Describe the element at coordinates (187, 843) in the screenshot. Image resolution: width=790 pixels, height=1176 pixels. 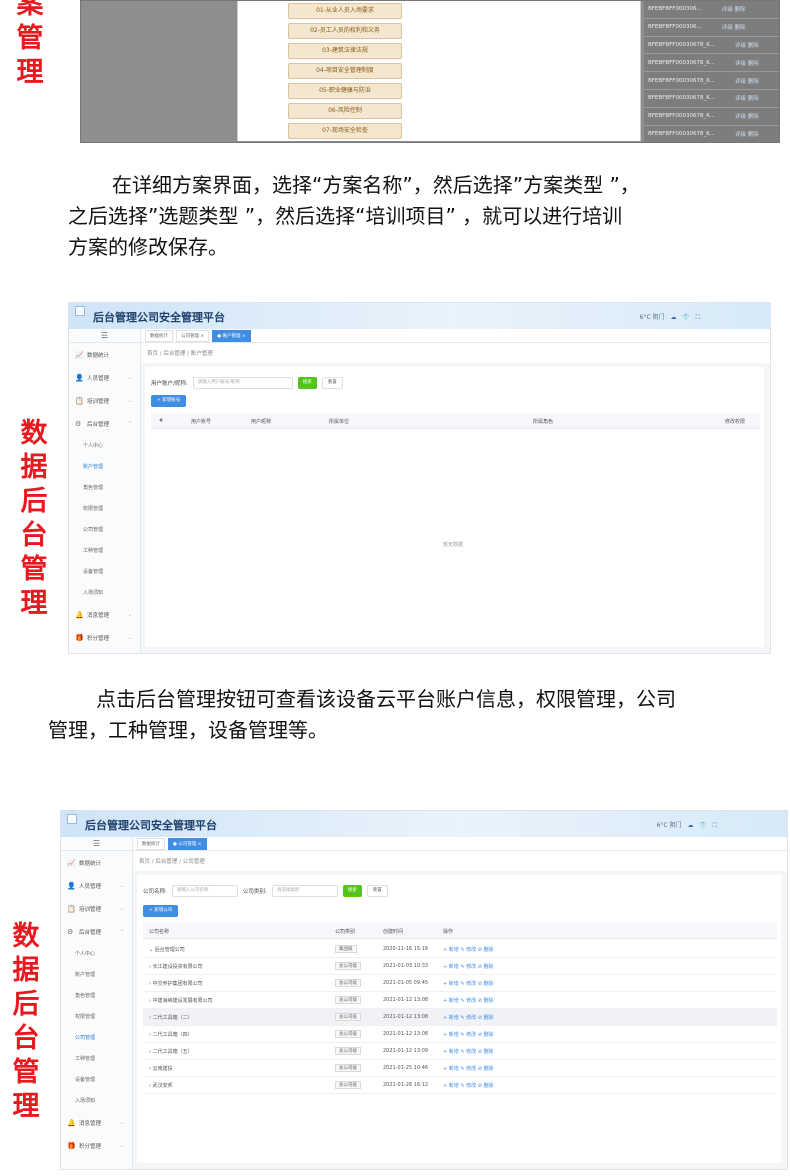
I see `tab-companies: ● 公司管理 ×` at that location.